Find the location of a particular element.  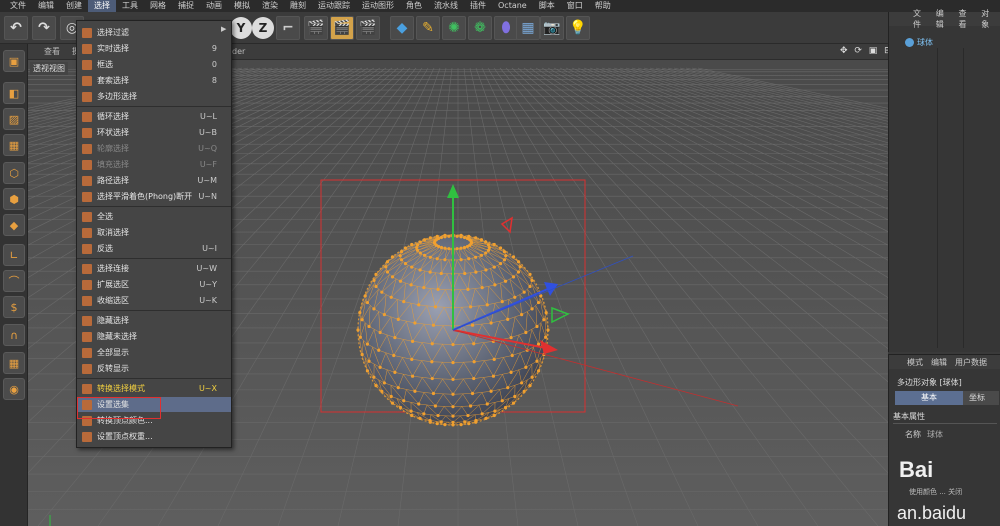

menu-item-label: 隐藏未选择 is located at coordinates (117, 336).